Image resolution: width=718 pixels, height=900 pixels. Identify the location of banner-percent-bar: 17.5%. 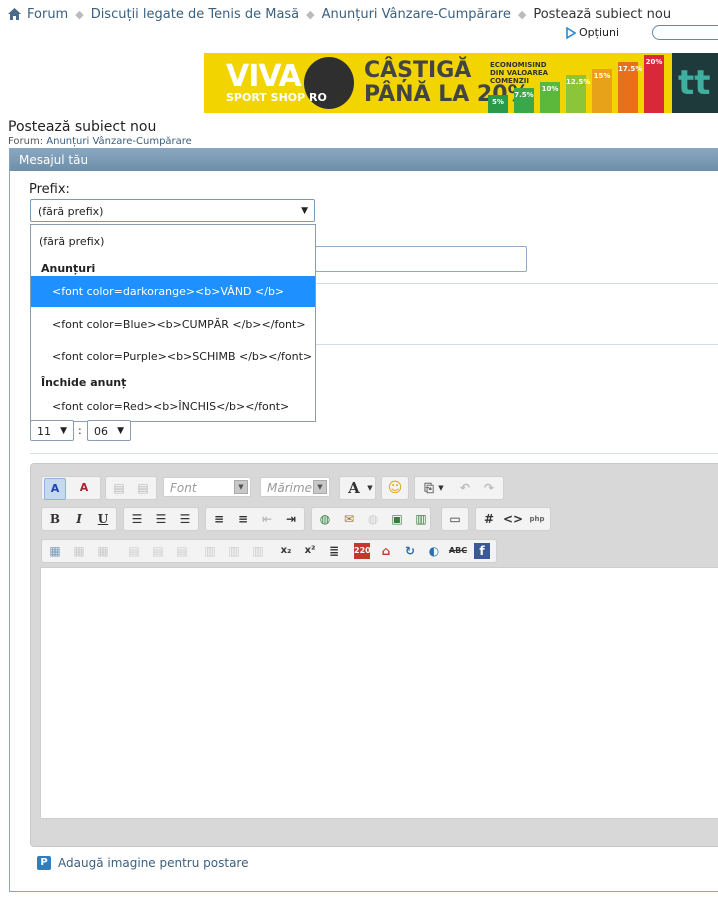
(630, 87).